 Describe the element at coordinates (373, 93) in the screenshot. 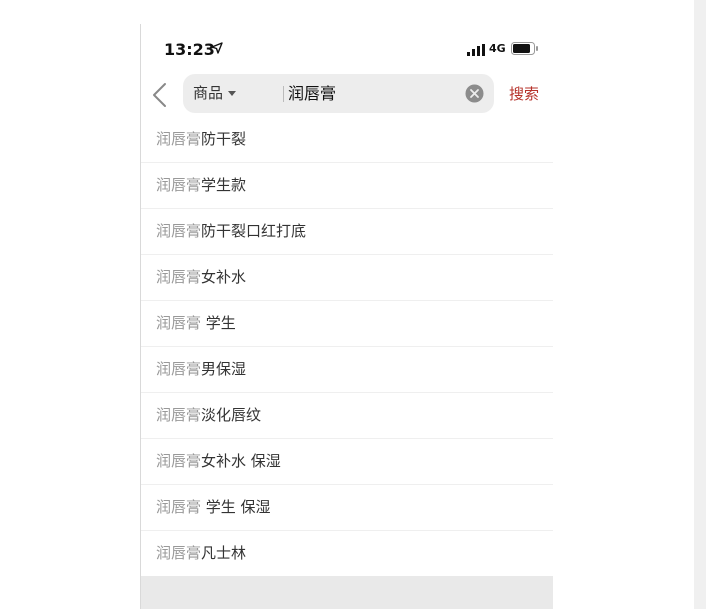

I see `search-input` at that location.